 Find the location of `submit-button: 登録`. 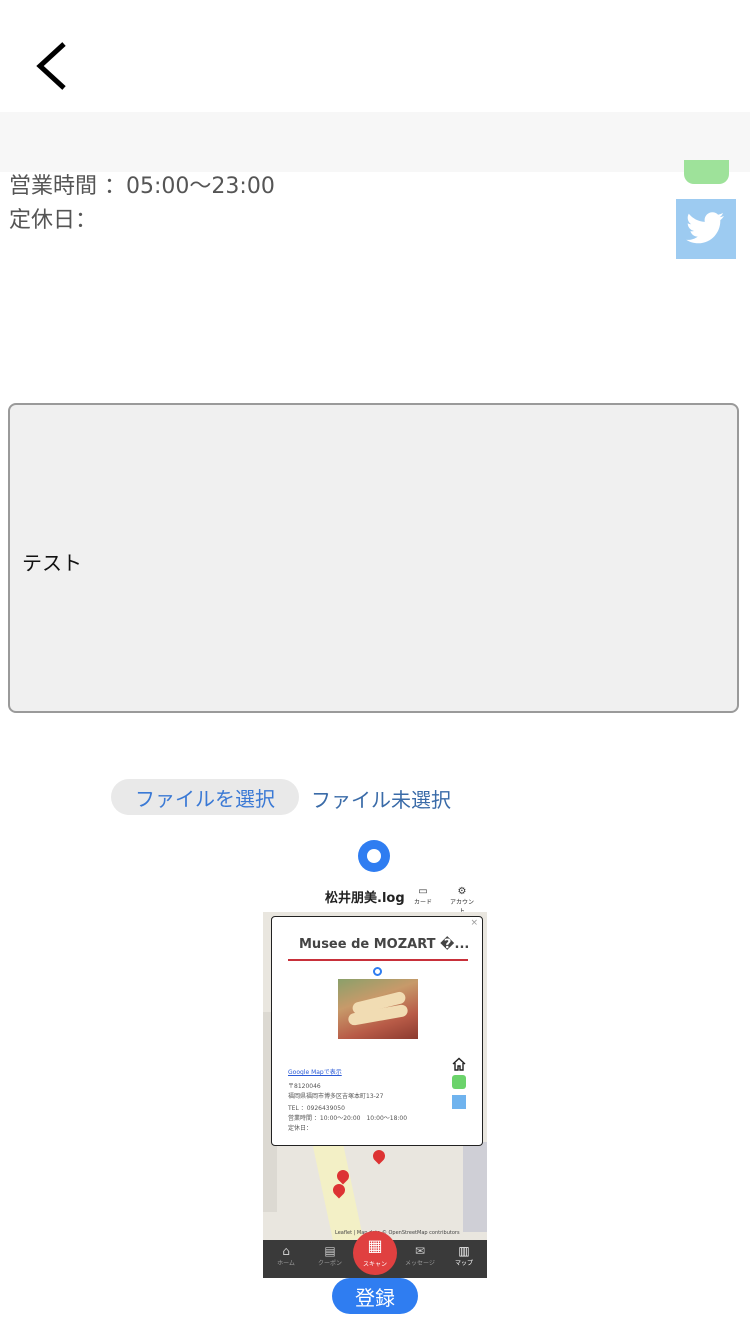

submit-button: 登録 is located at coordinates (375, 1296).